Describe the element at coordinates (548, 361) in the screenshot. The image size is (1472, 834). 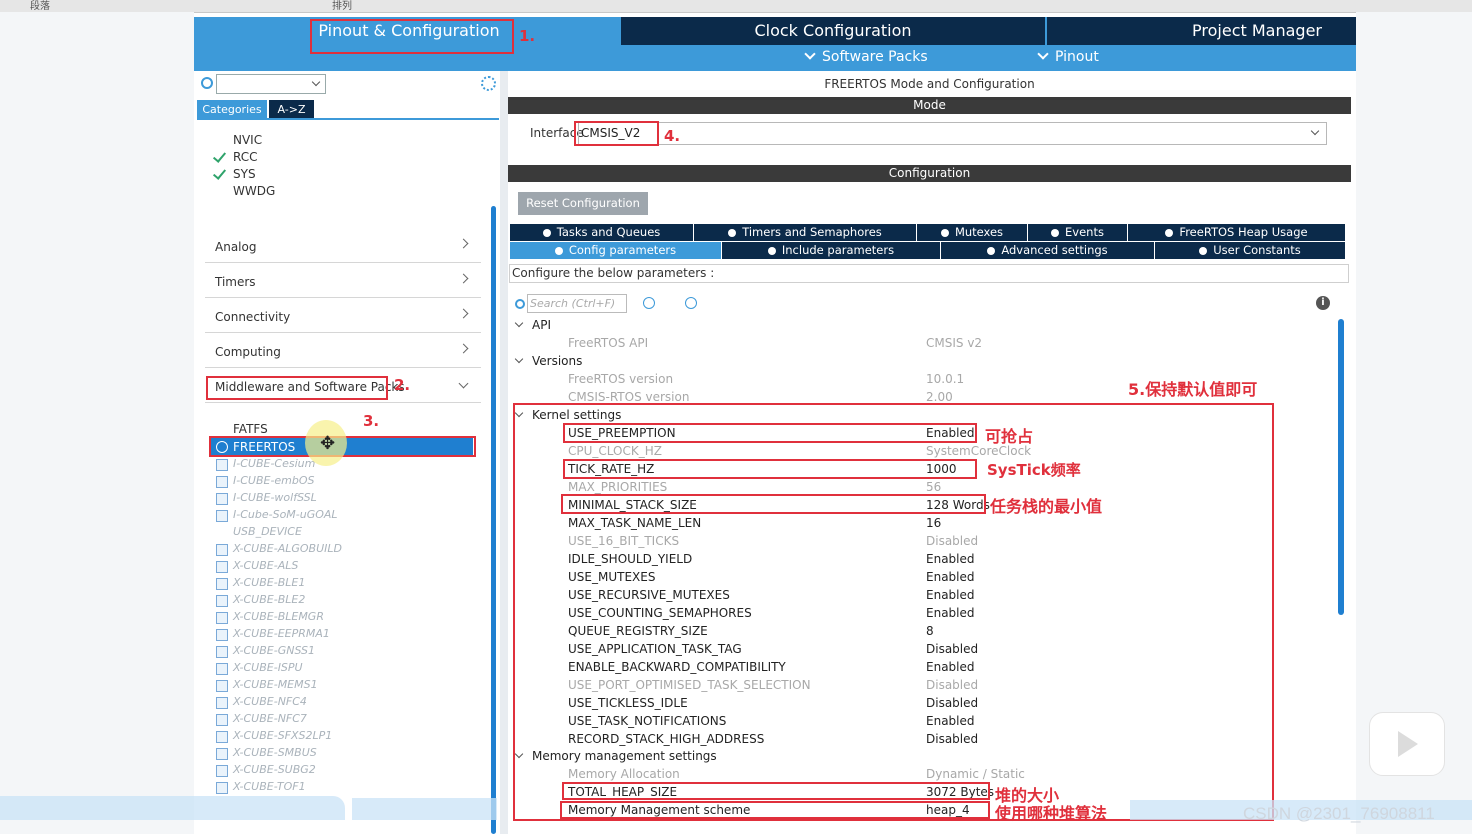
I see `group-versions: Versions` at that location.